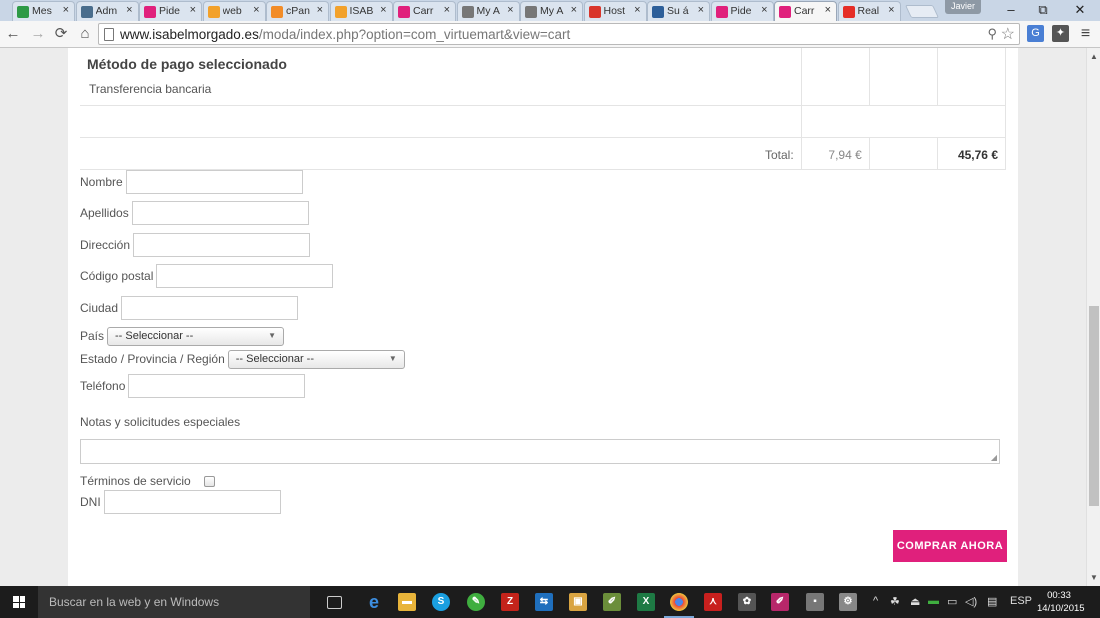  What do you see at coordinates (933, 601) in the screenshot?
I see `tray-green-icon: ▬` at bounding box center [933, 601].